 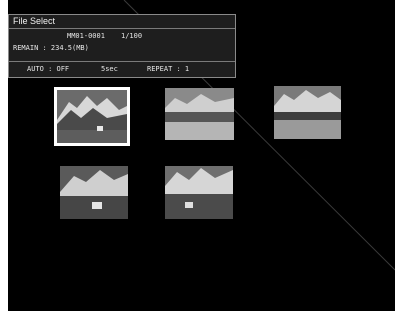 What do you see at coordinates (122, 22) in the screenshot?
I see `panel-title: File Select` at bounding box center [122, 22].